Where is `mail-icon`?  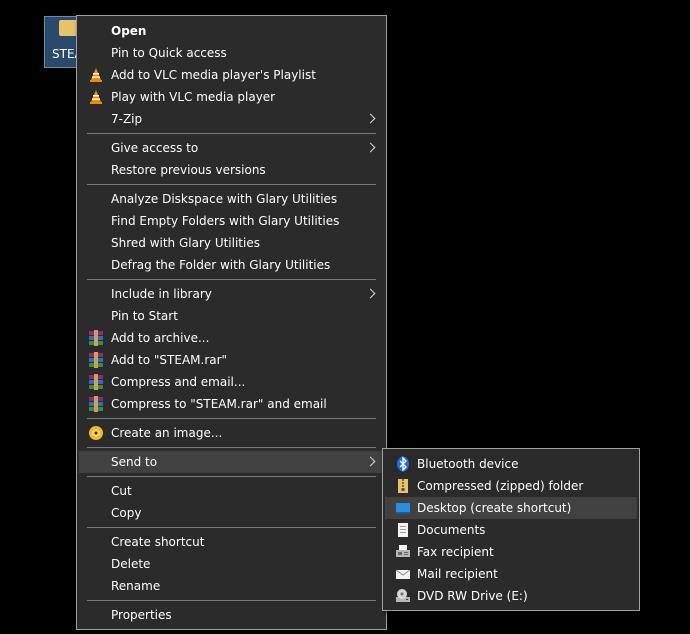 mail-icon is located at coordinates (403, 574).